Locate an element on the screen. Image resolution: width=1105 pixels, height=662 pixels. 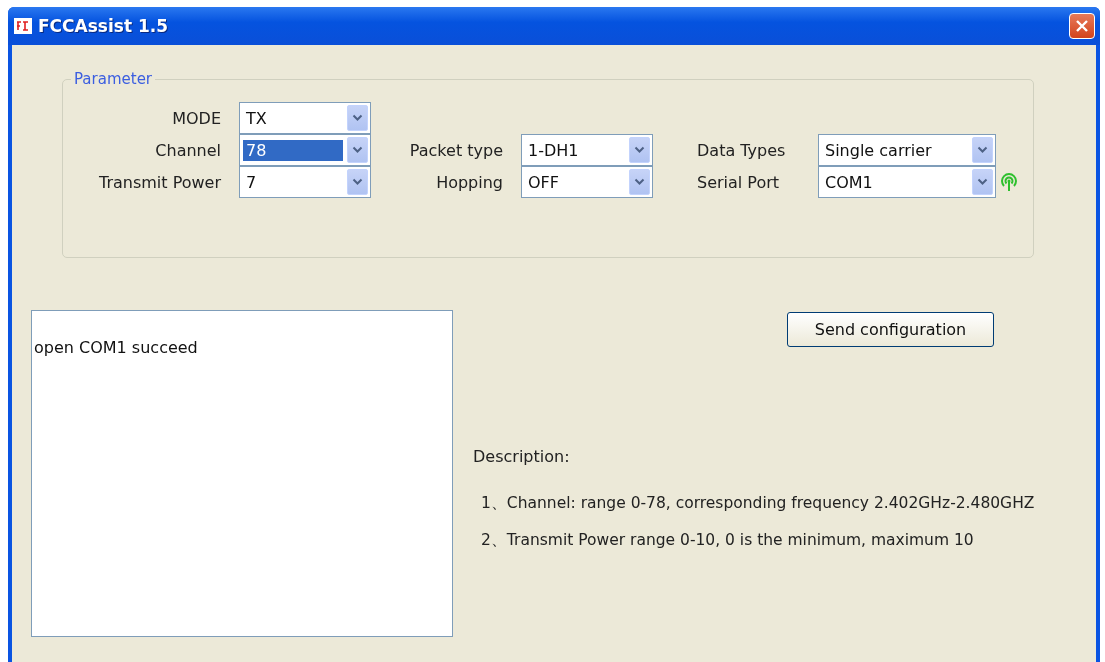
app-logo-icon is located at coordinates (23, 26).